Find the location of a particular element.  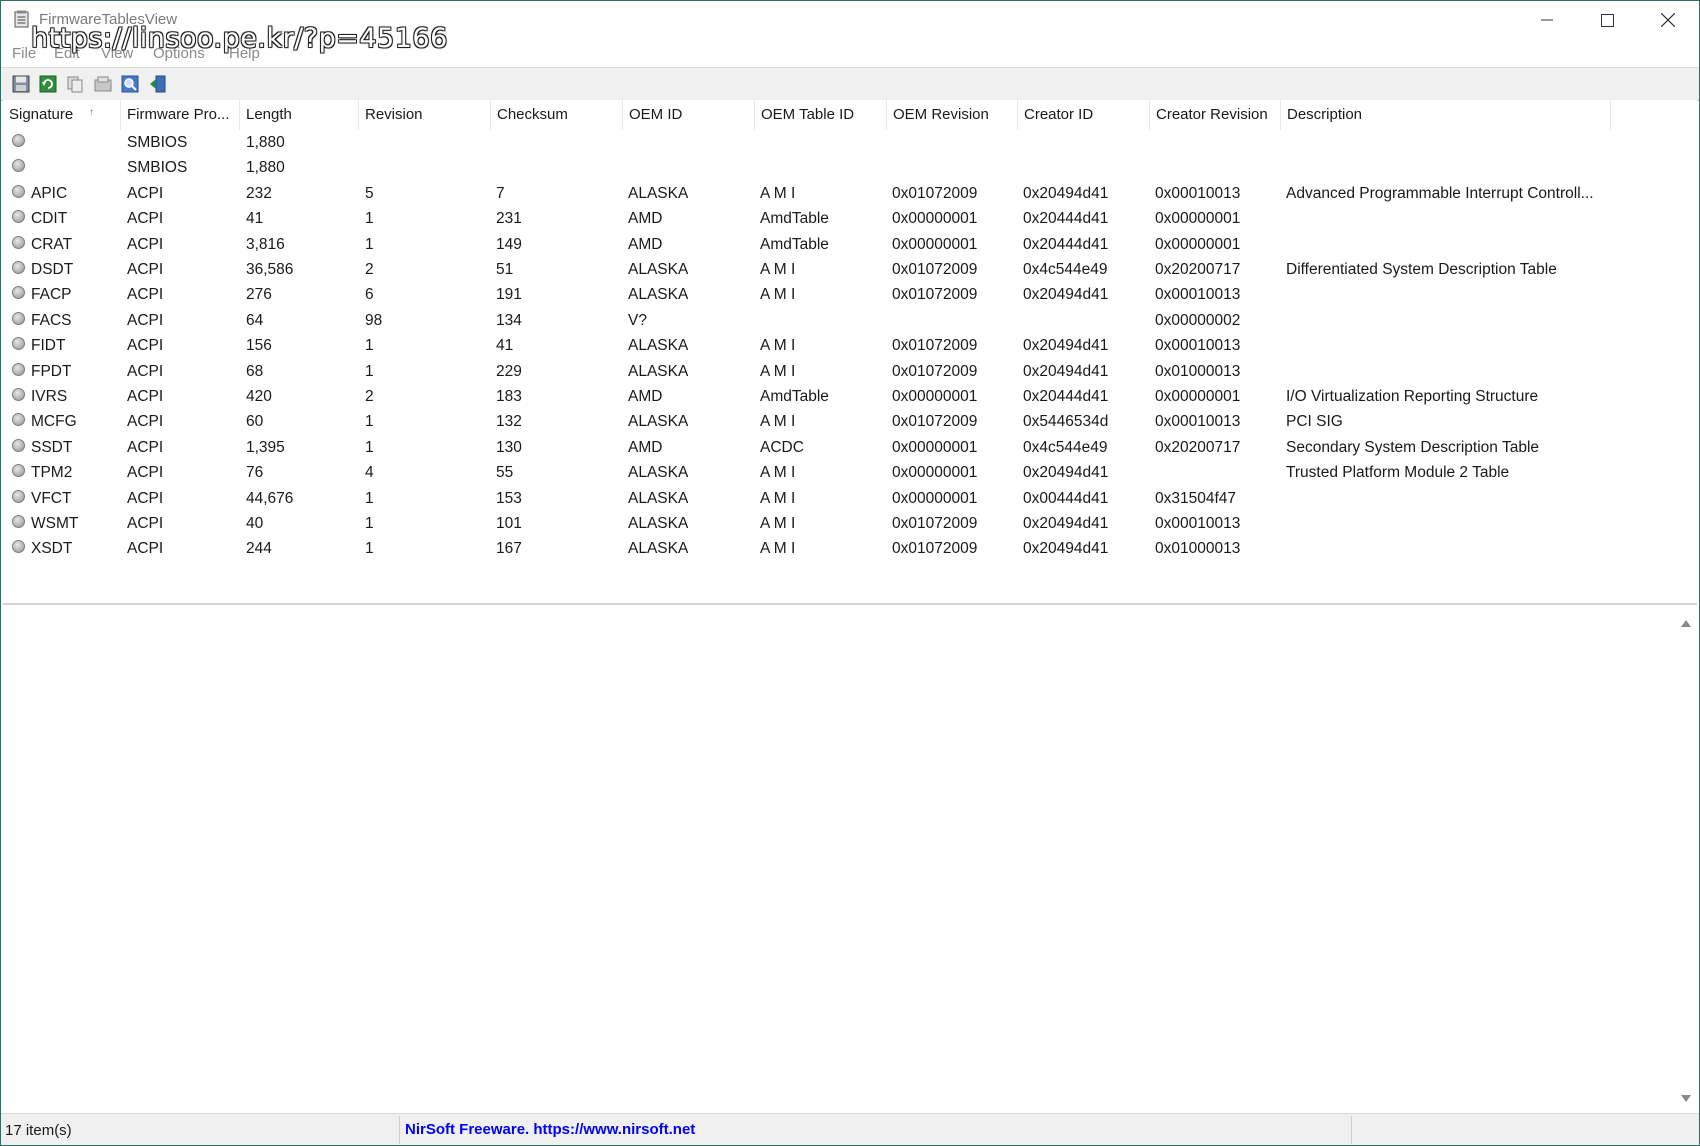

column-header-oem-id: OEM ID is located at coordinates (689, 115).